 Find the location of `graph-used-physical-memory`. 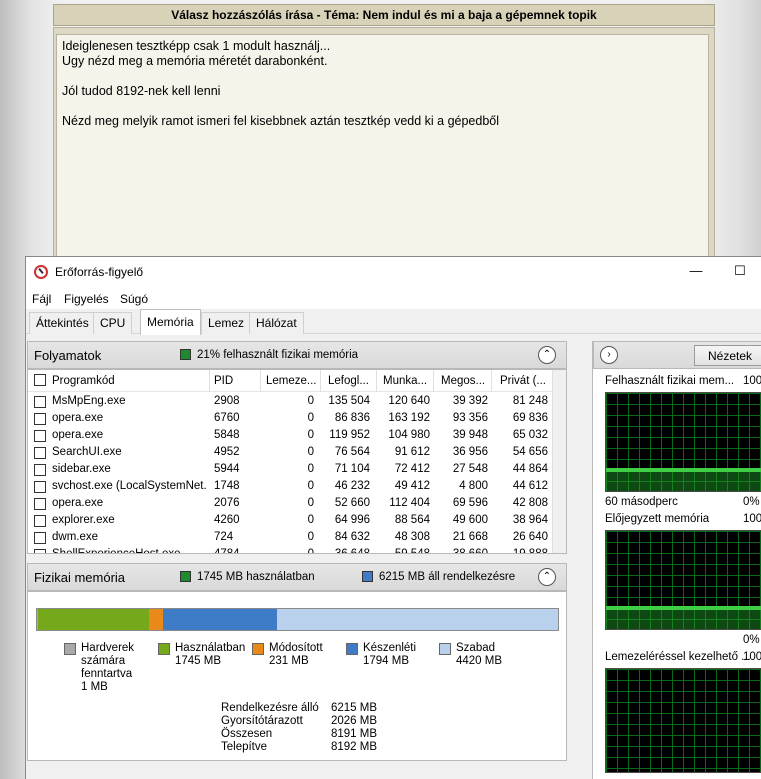

graph-used-physical-memory is located at coordinates (683, 442).